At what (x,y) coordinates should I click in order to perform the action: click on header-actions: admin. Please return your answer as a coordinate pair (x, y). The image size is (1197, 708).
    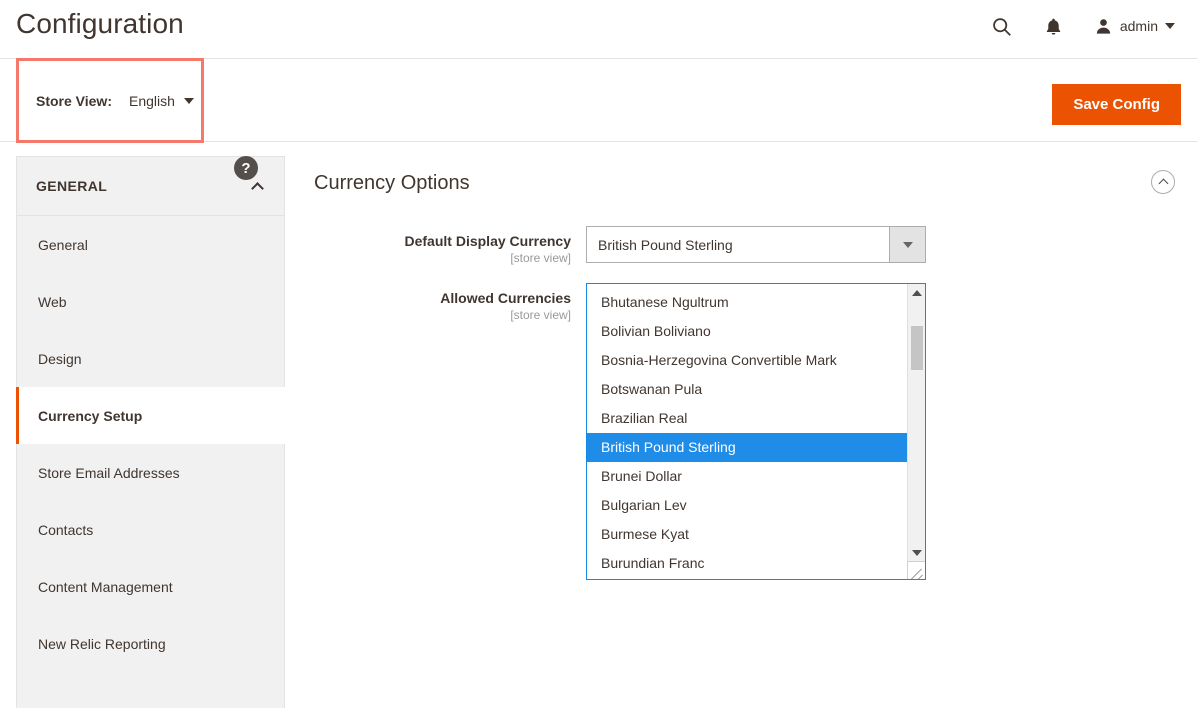
    Looking at the image, I should click on (1079, 26).